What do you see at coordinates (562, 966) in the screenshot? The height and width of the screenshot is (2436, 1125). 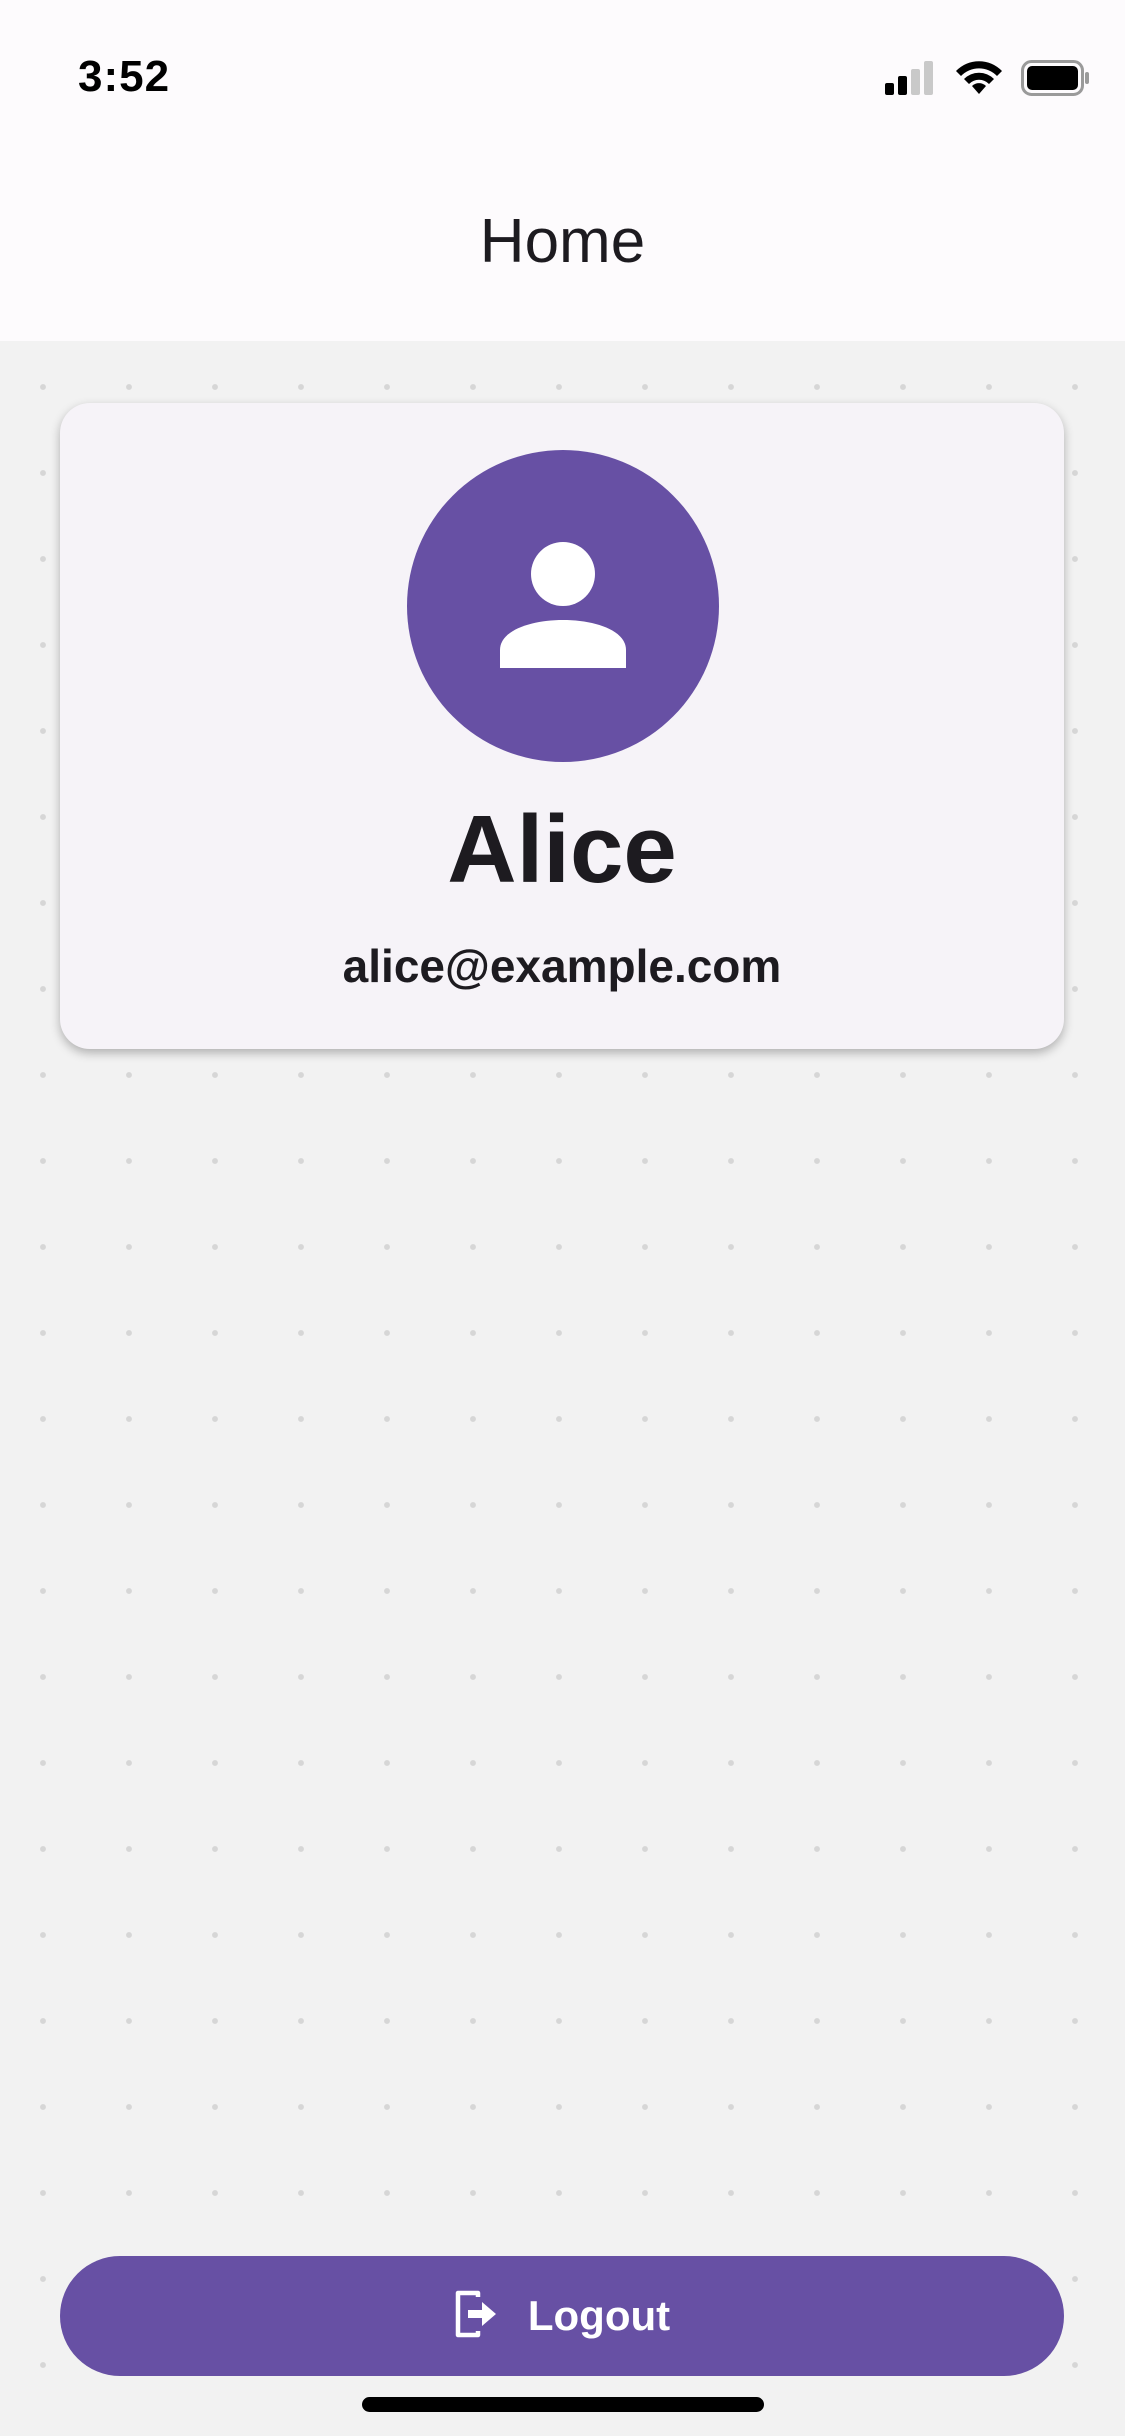 I see `user-email: alice@example.com` at bounding box center [562, 966].